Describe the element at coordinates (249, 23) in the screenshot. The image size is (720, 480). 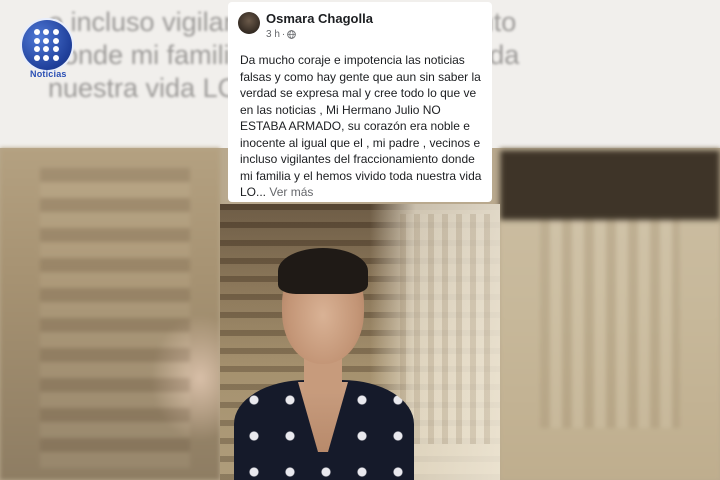
I see `avatar` at that location.